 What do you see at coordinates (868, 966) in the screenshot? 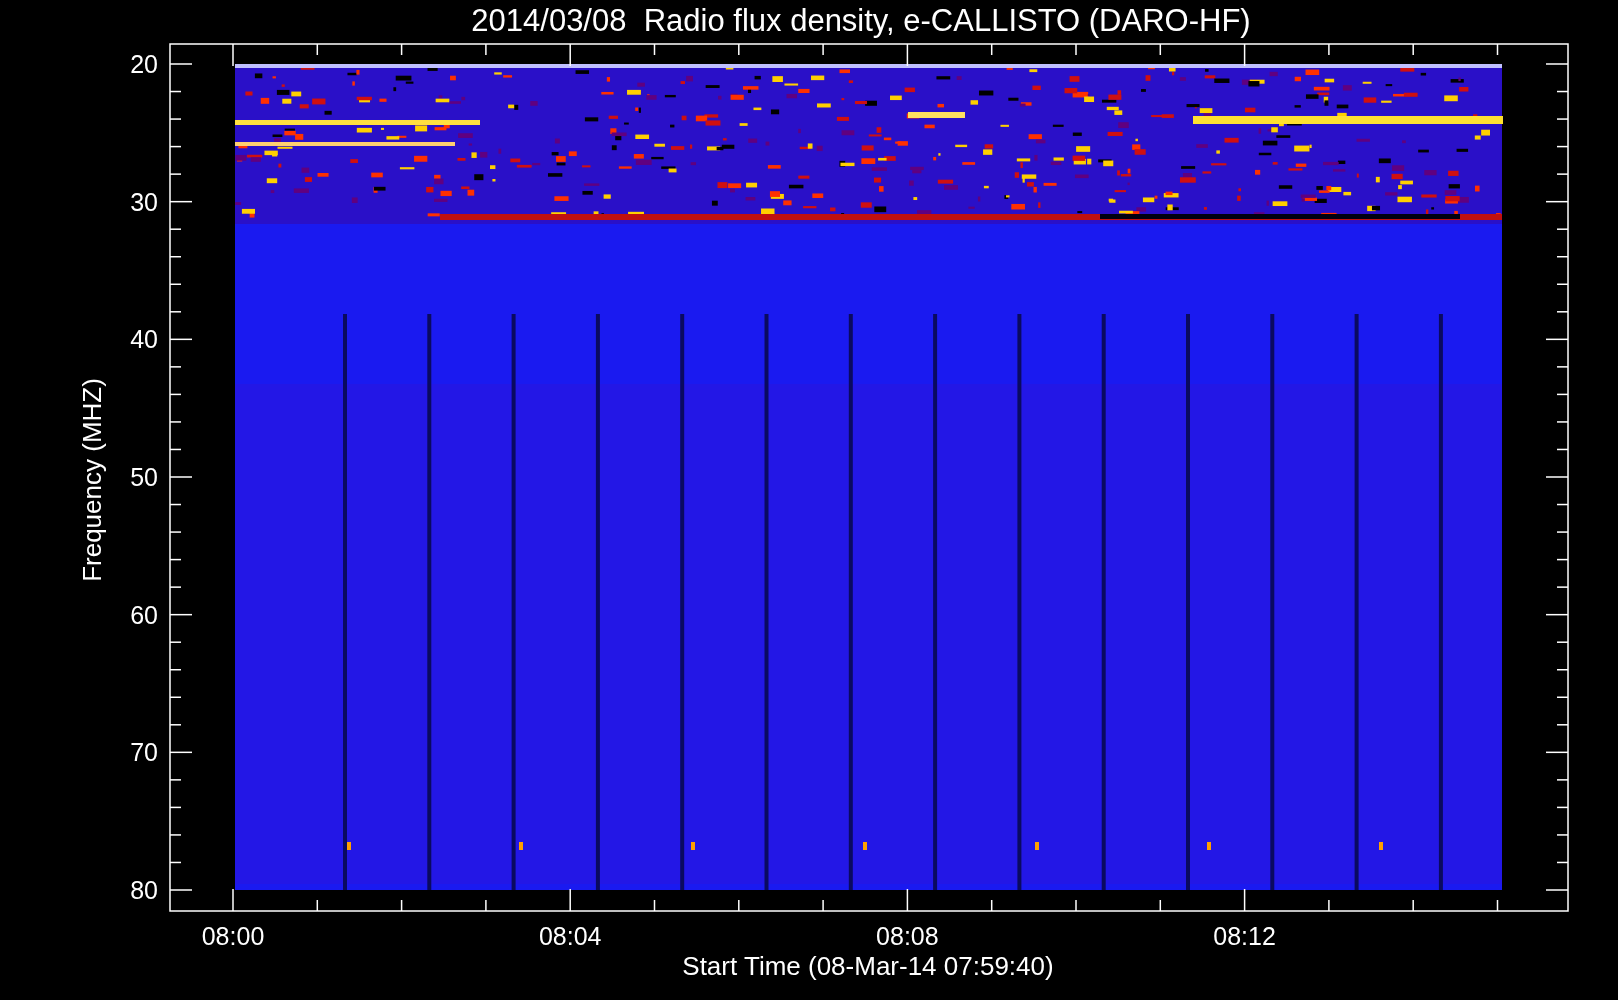
I see `axis-title: Start Time (08-Mar-14 07:59:40)` at bounding box center [868, 966].